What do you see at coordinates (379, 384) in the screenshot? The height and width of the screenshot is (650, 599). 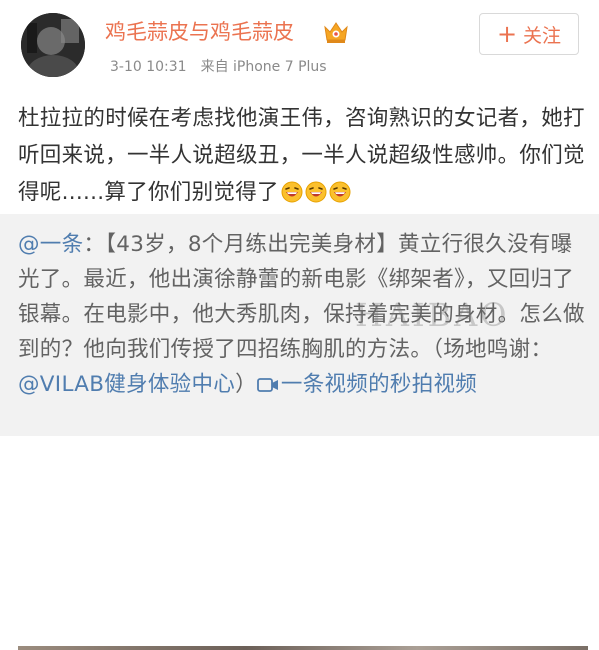 I see `video-link-label: 一条视频的秒拍视频` at bounding box center [379, 384].